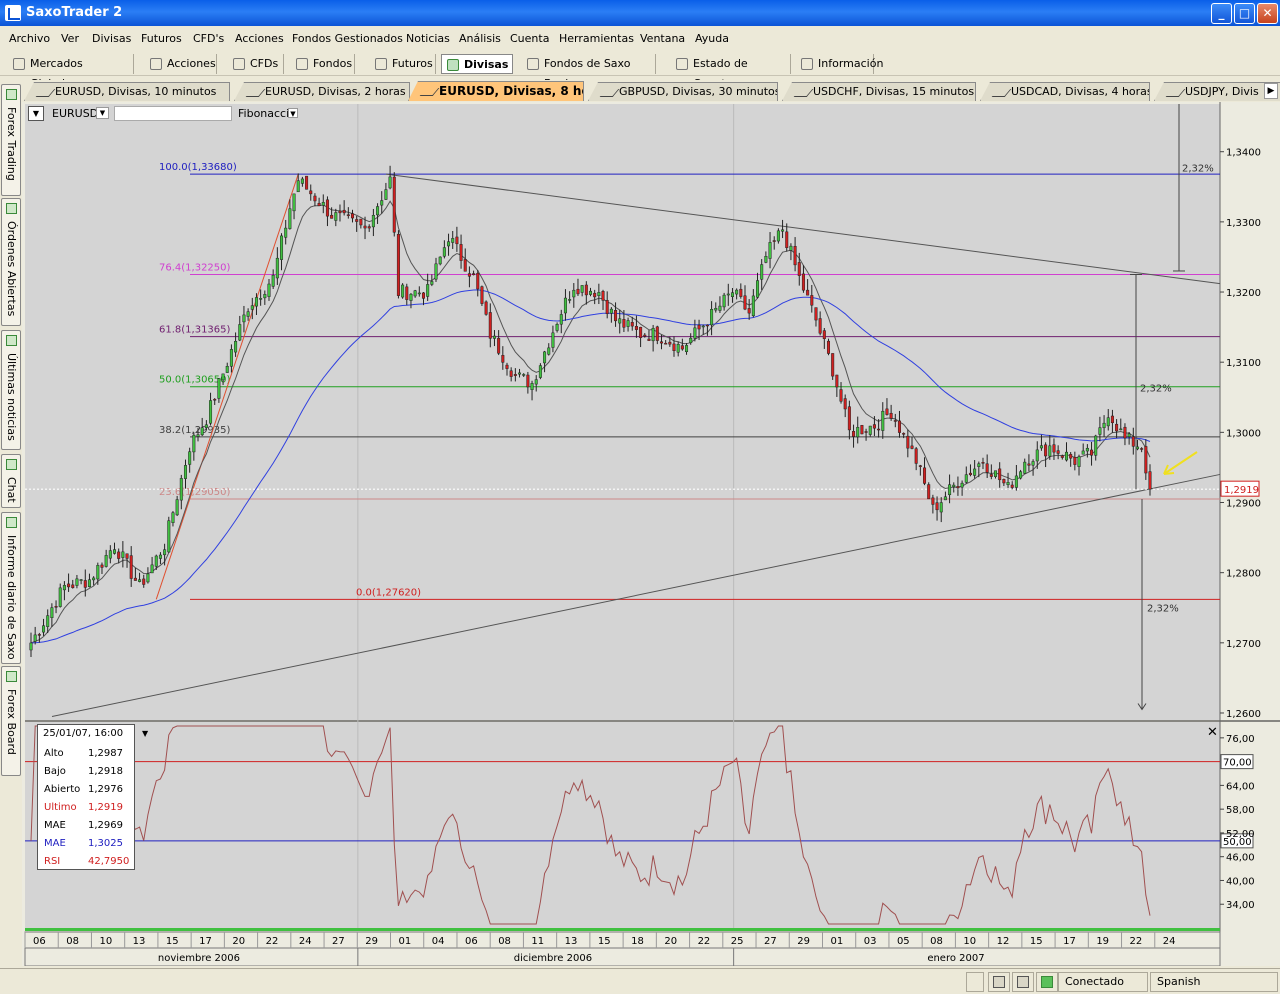  Describe the element at coordinates (259, 38) in the screenshot. I see `menu-acciones: Acciones` at that location.